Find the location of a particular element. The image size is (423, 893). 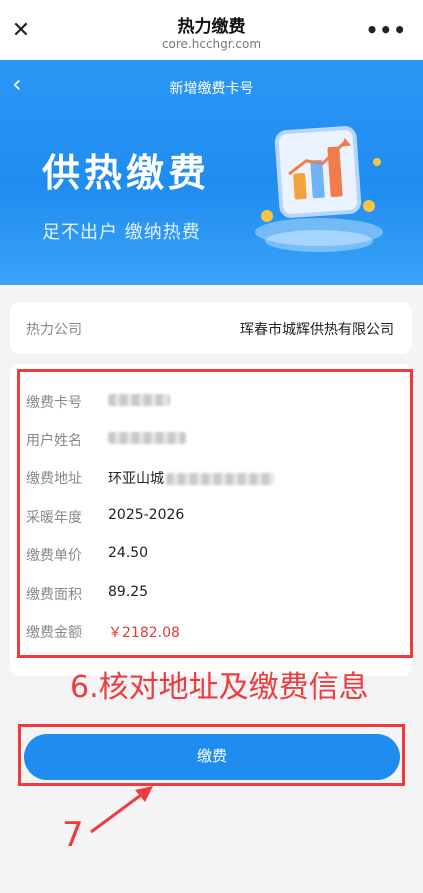

arrow-annotation is located at coordinates (121, 810).